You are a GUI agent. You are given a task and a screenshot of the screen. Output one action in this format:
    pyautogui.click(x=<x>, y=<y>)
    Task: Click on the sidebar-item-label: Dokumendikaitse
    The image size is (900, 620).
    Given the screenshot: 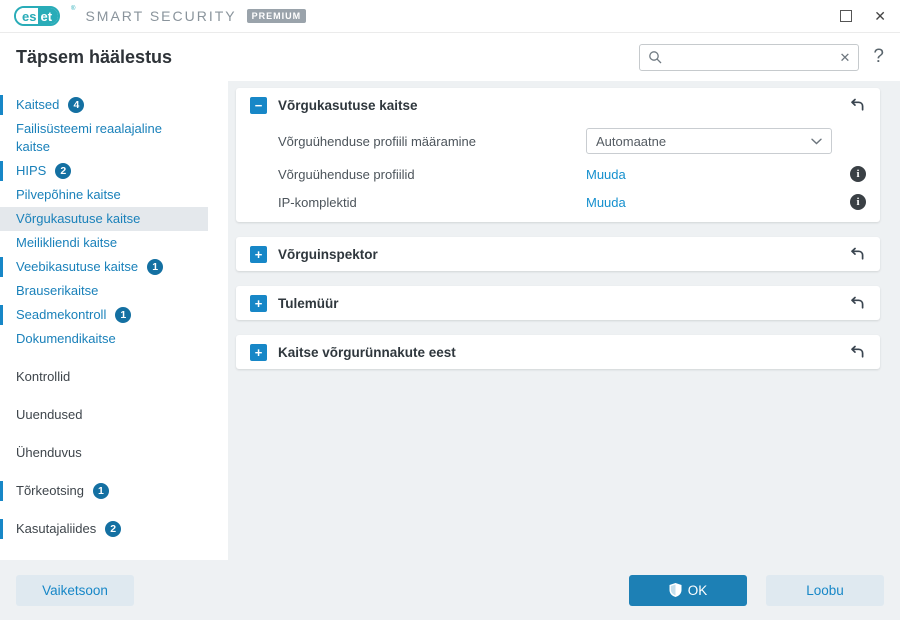 What is the action you would take?
    pyautogui.click(x=66, y=338)
    